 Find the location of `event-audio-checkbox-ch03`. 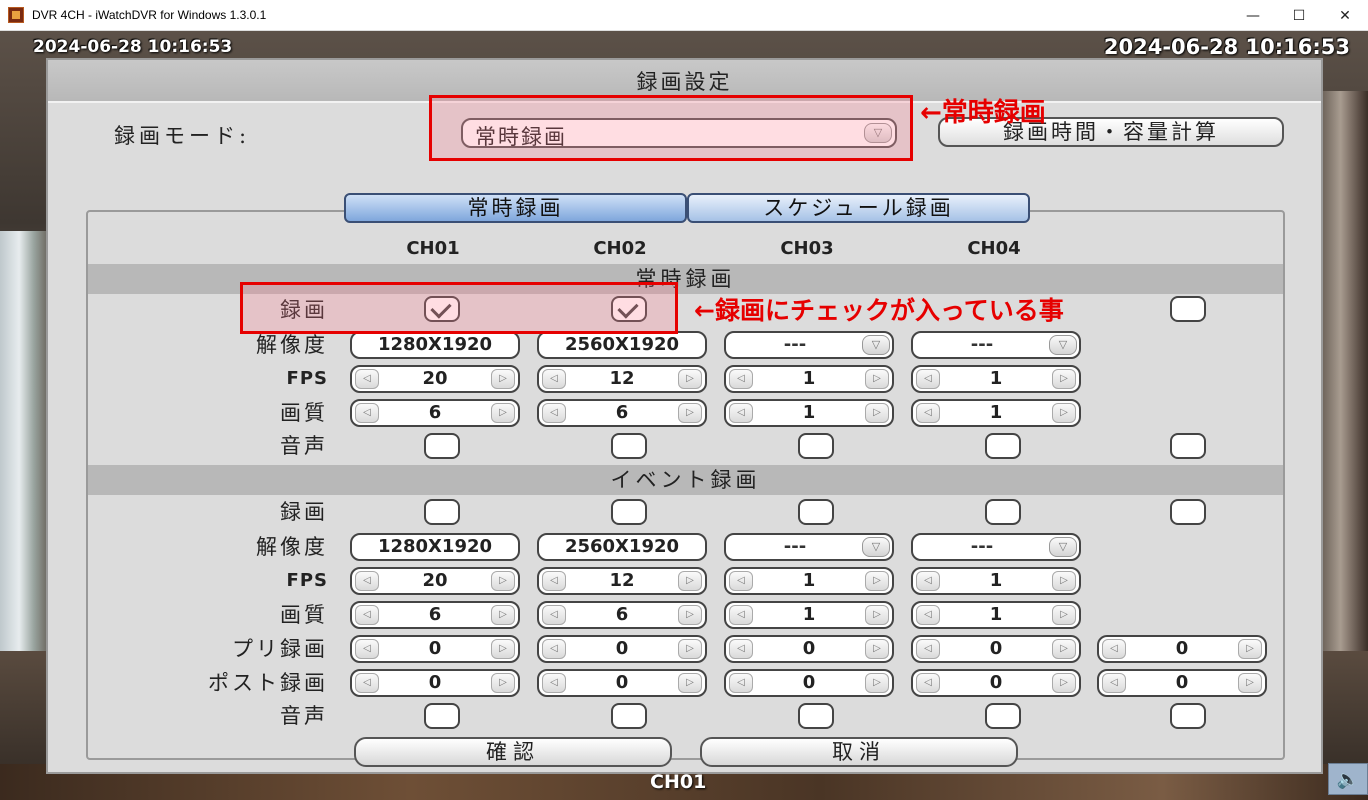

event-audio-checkbox-ch03 is located at coordinates (816, 716).